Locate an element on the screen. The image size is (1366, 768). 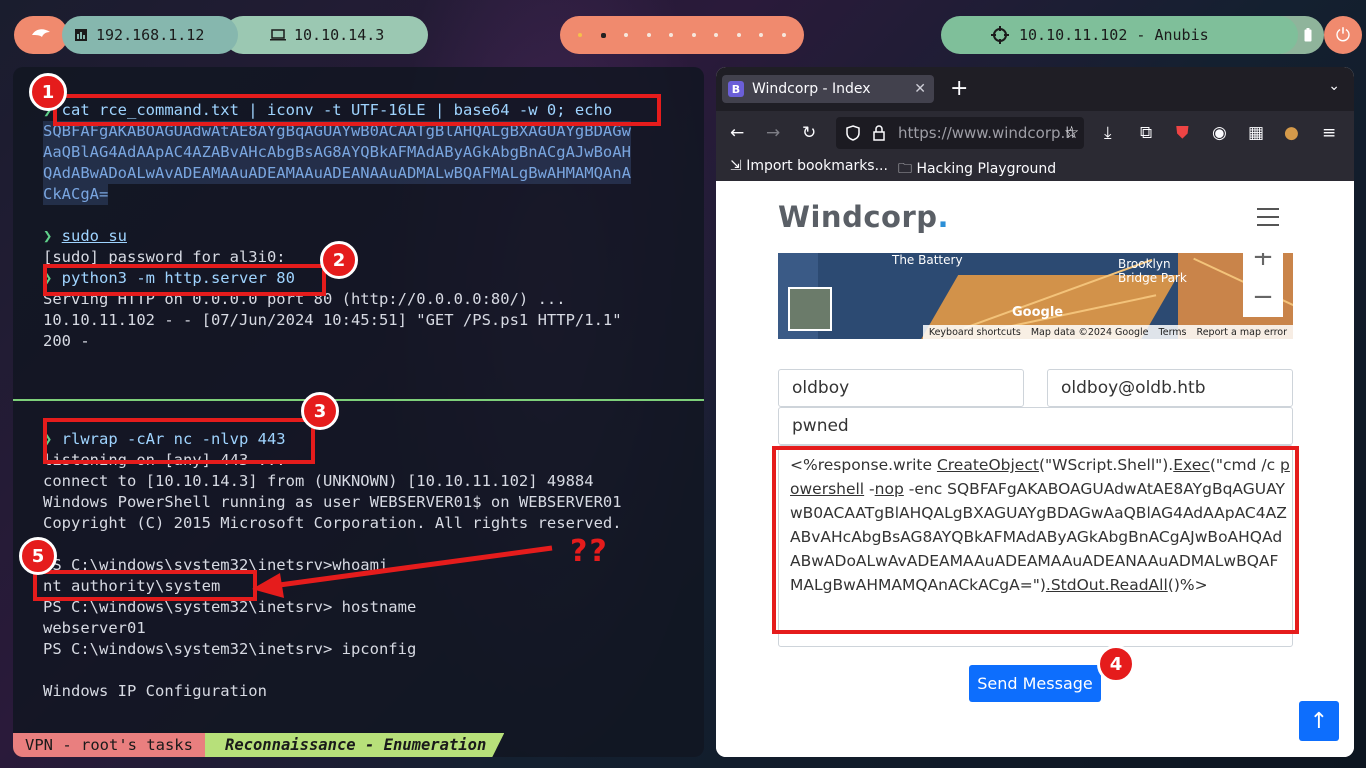
bookmark-folder: 🗀 Hacking Playground is located at coordinates (977, 170).